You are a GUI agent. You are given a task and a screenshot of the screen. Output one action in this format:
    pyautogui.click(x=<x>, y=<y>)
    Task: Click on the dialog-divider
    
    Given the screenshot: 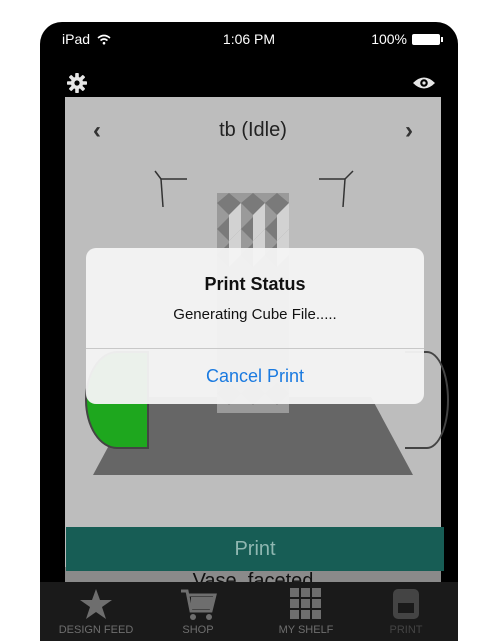 What is the action you would take?
    pyautogui.click(x=255, y=348)
    